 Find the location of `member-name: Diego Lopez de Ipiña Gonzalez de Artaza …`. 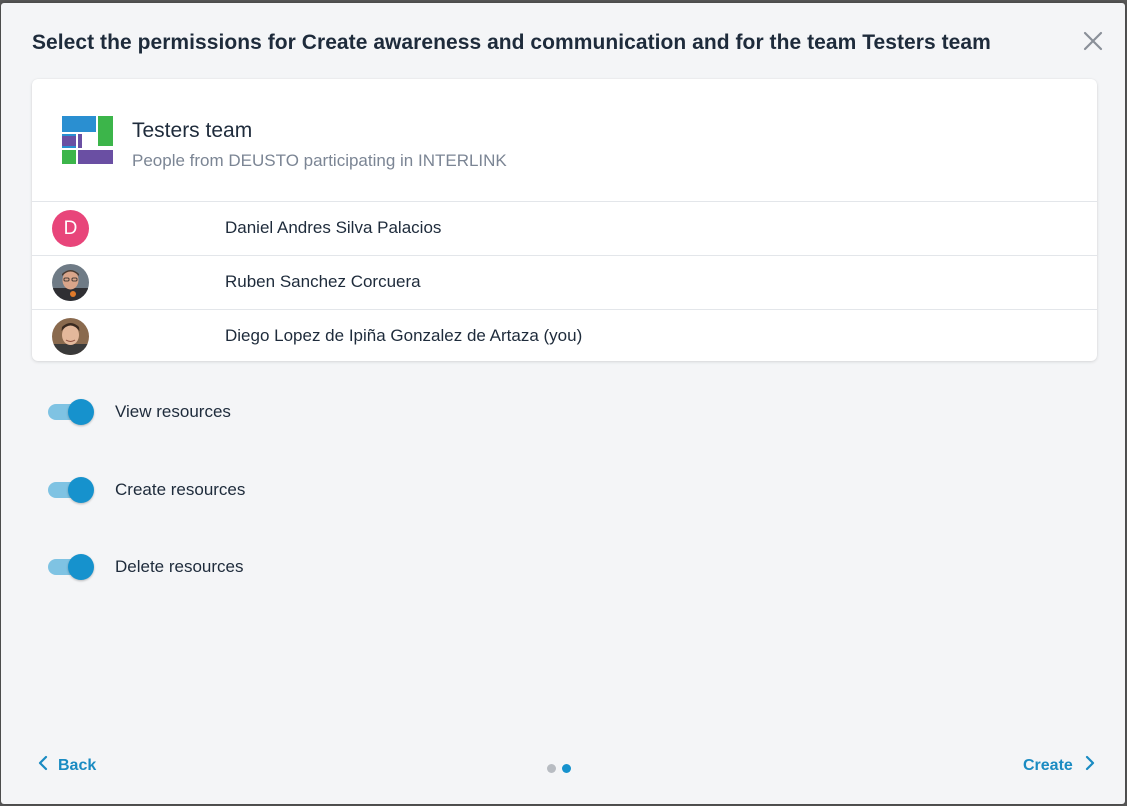

member-name: Diego Lopez de Ipiña Gonzalez de Artaza … is located at coordinates (404, 335).